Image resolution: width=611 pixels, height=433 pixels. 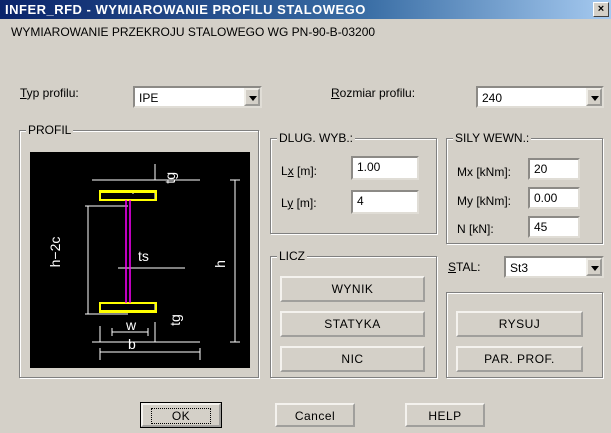 What do you see at coordinates (554, 169) in the screenshot?
I see `mx-input: 20` at bounding box center [554, 169].